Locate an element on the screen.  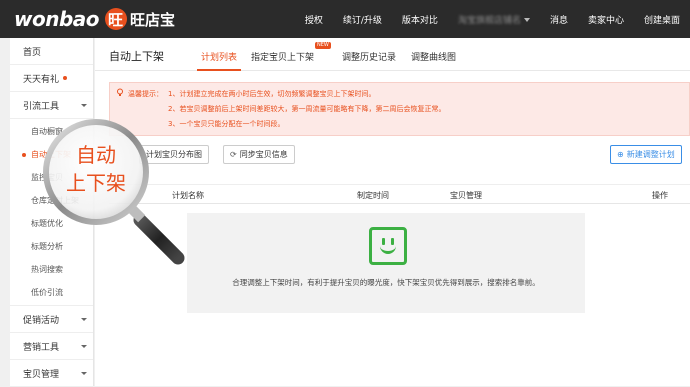
sidebar-item-home: 首页 is located at coordinates (51, 51).